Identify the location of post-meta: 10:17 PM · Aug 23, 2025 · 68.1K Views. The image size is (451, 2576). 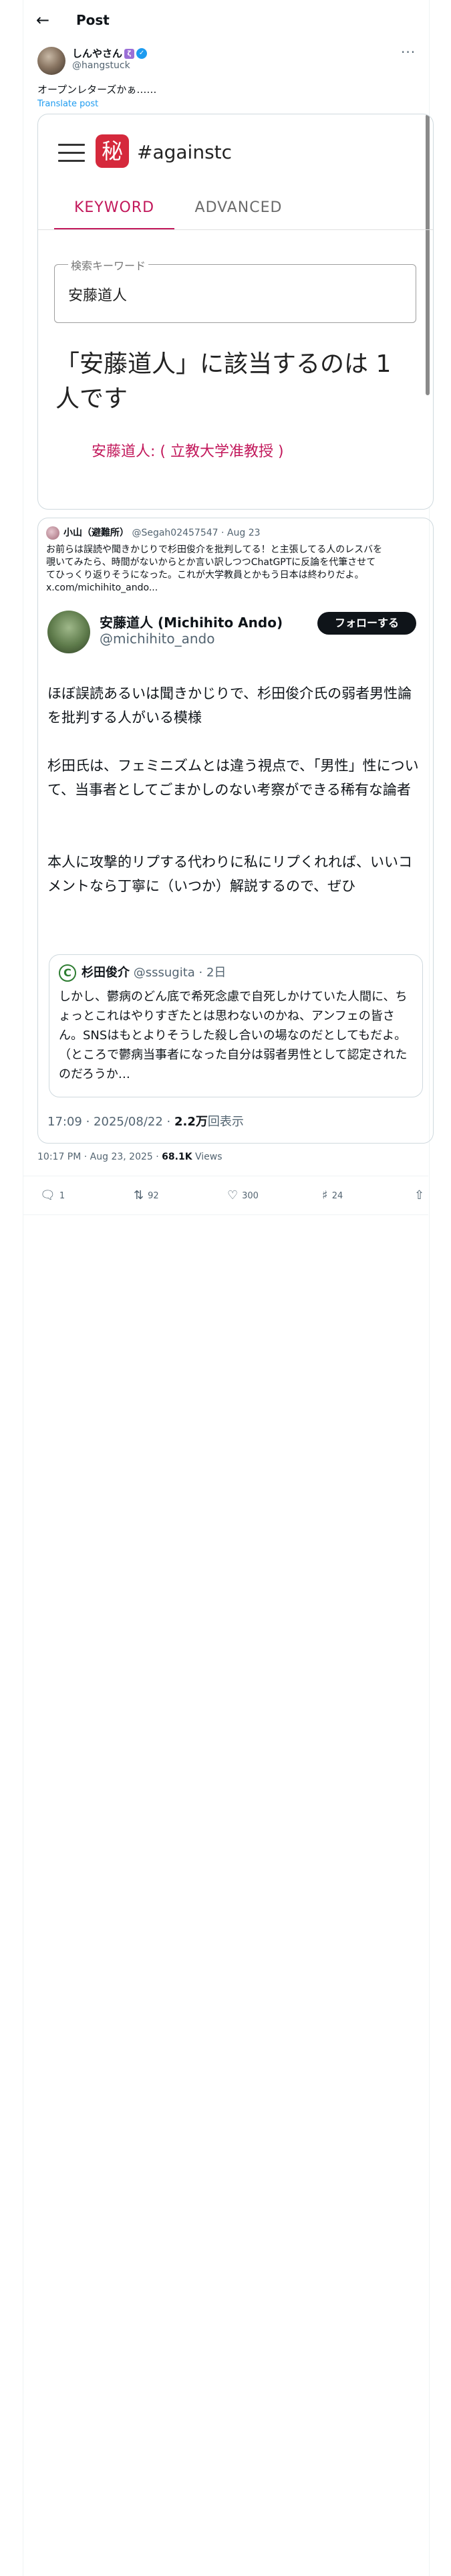
(129, 1157).